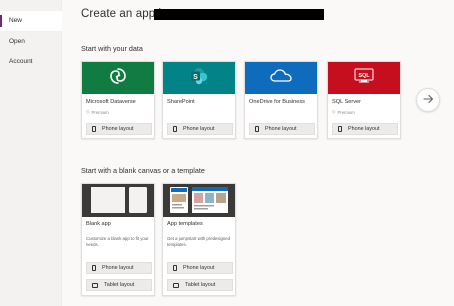 This screenshot has height=306, width=454. Describe the element at coordinates (185, 224) in the screenshot. I see `card-title: App templates` at that location.